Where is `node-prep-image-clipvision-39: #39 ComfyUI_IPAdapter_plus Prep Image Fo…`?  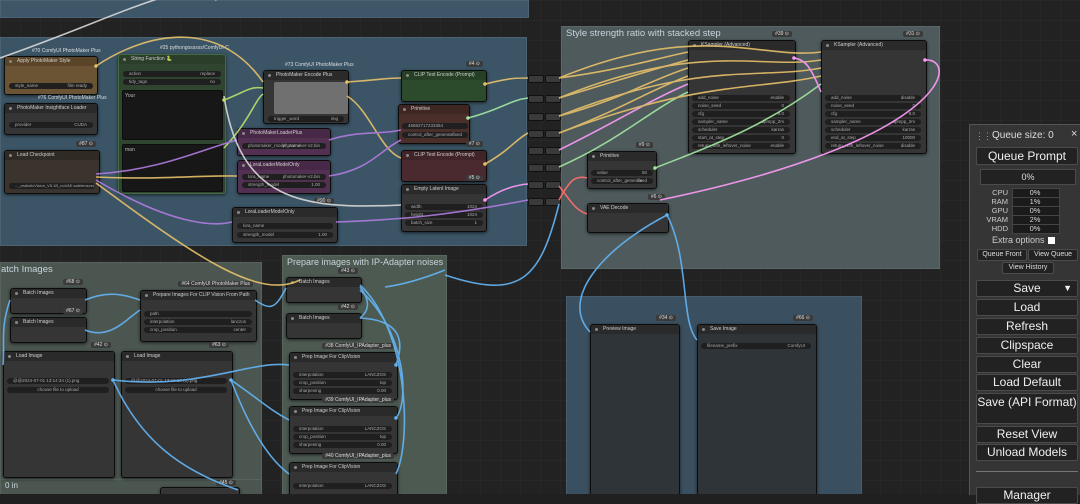
node-prep-image-clipvision-39: #39 ComfyUI_IPAdapter_plus Prep Image Fo… is located at coordinates (343, 425).